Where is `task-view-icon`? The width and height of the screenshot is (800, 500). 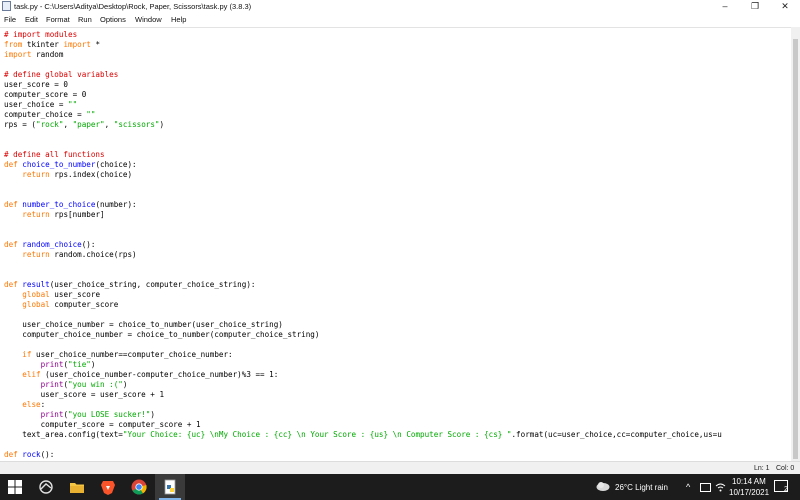 task-view-icon is located at coordinates (46, 487).